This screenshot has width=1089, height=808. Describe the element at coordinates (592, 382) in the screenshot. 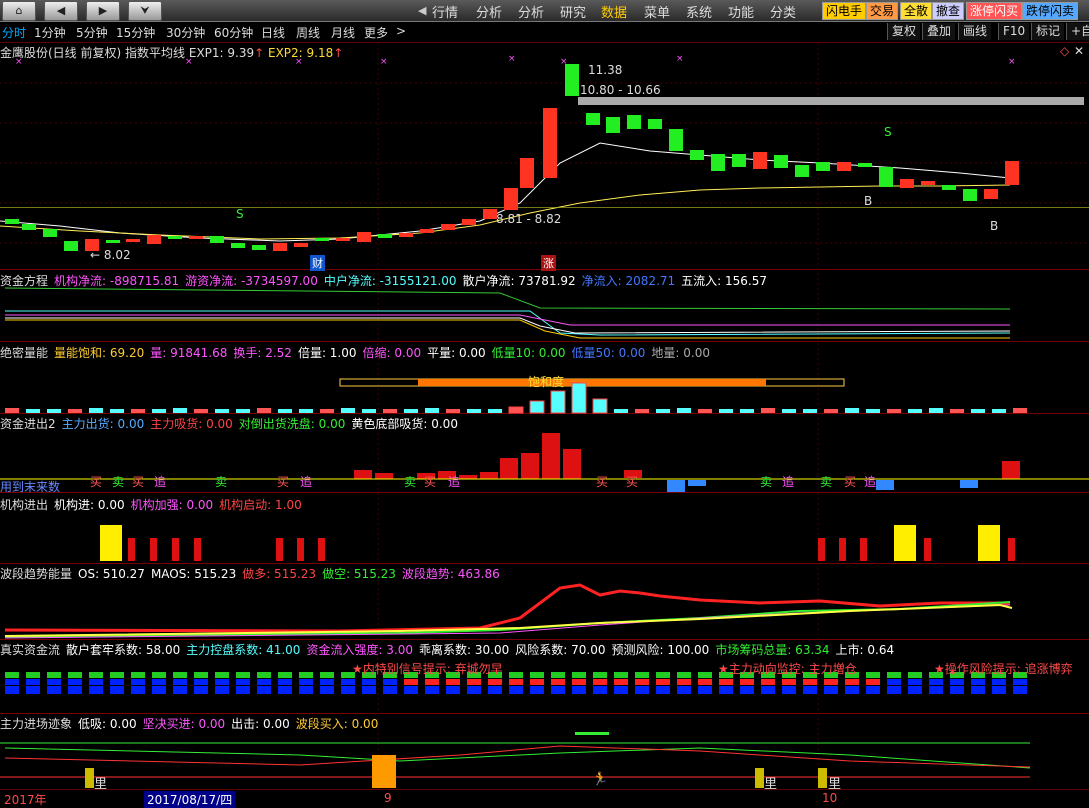

I see `saturation-fill` at that location.